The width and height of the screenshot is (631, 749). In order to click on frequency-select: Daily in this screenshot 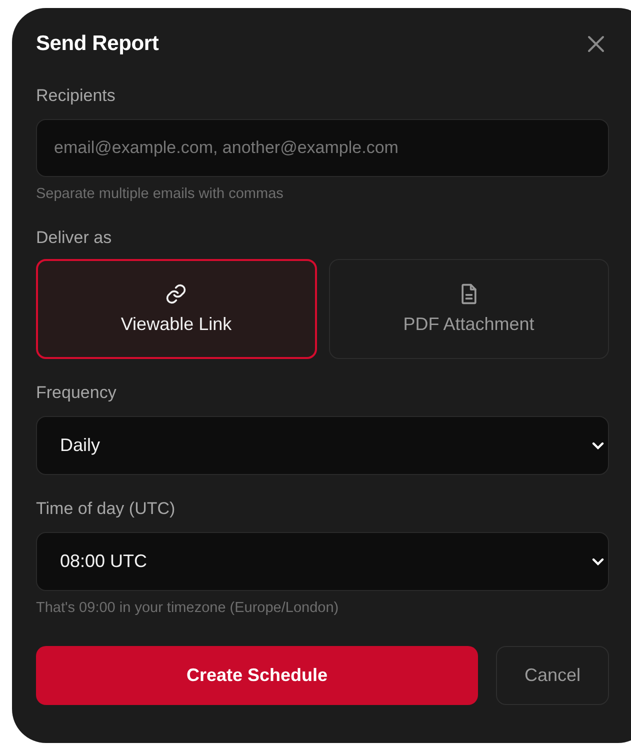, I will do `click(322, 445)`.